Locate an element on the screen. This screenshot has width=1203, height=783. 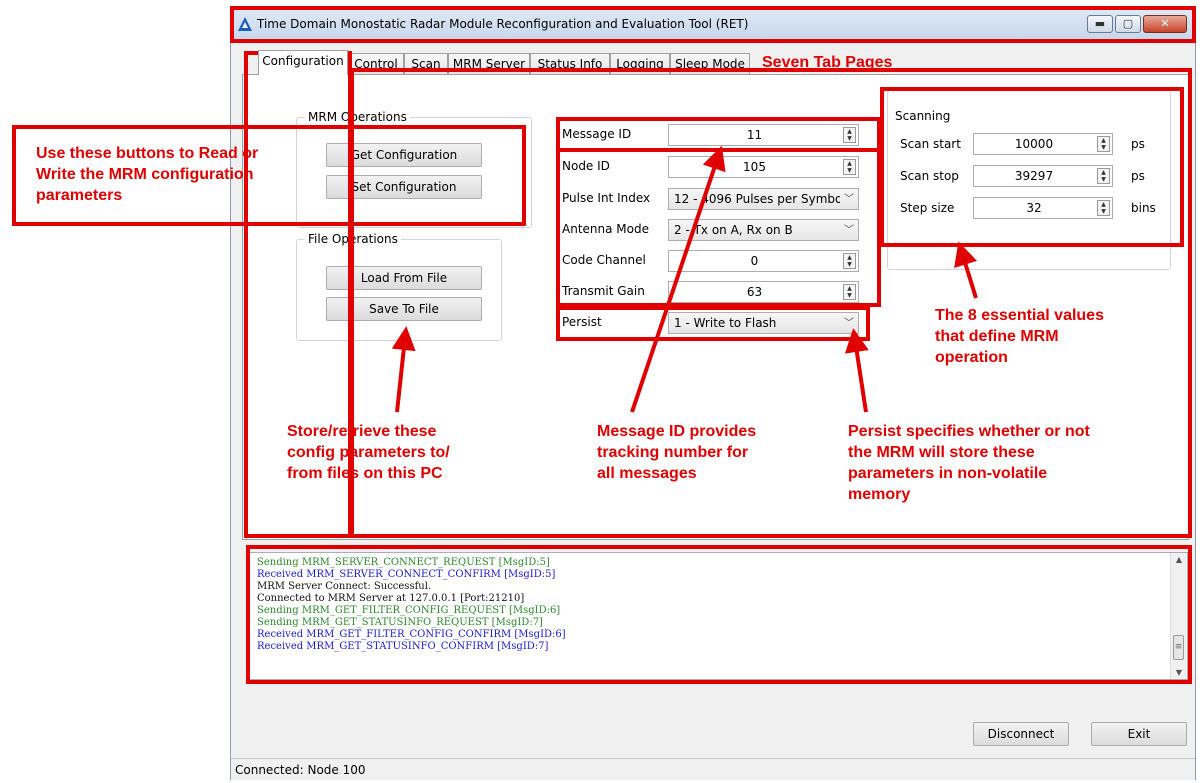
log-line: MRM Server Connect: Successful. is located at coordinates (344, 586).